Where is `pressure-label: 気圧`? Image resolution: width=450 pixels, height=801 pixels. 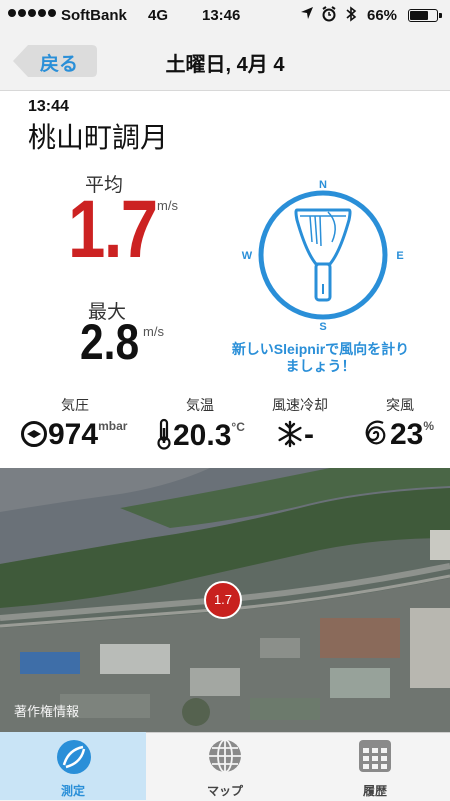
pressure-label: 気圧 is located at coordinates (75, 405).